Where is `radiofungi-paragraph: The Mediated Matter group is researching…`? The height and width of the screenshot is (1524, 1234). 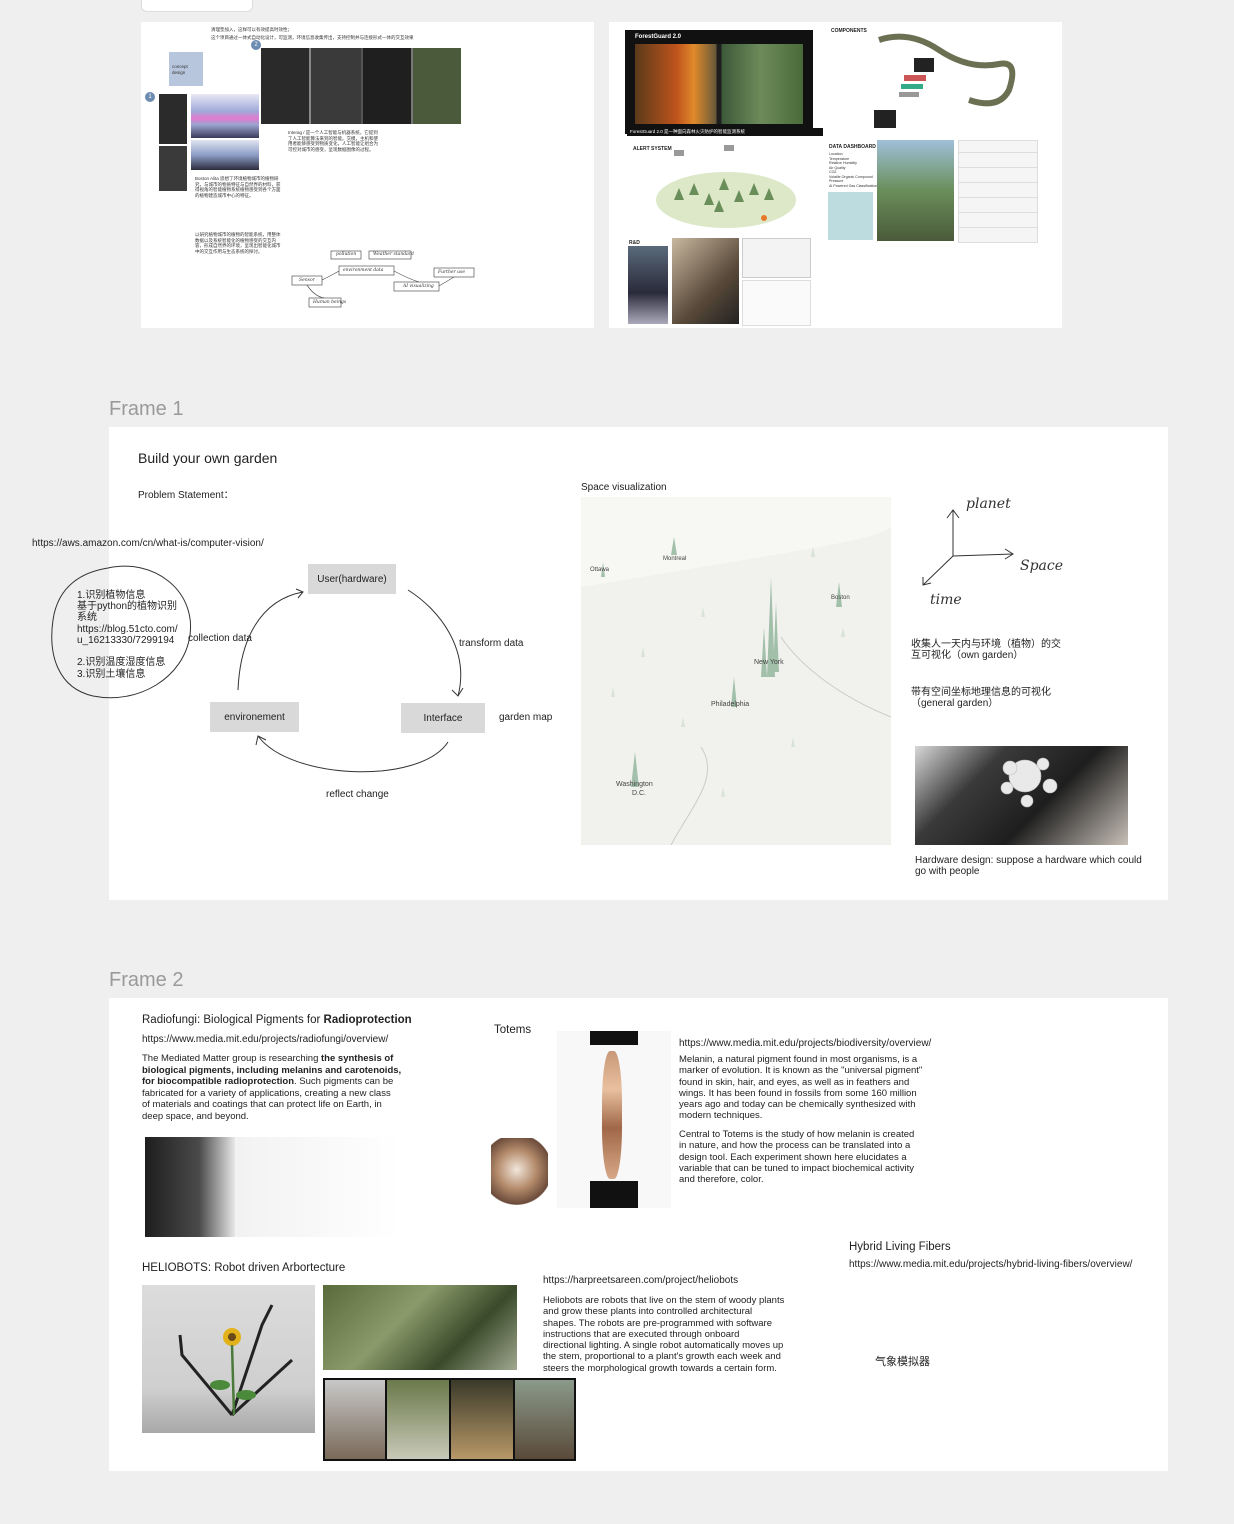 radiofungi-paragraph: The Mediated Matter group is researching… is located at coordinates (272, 1087).